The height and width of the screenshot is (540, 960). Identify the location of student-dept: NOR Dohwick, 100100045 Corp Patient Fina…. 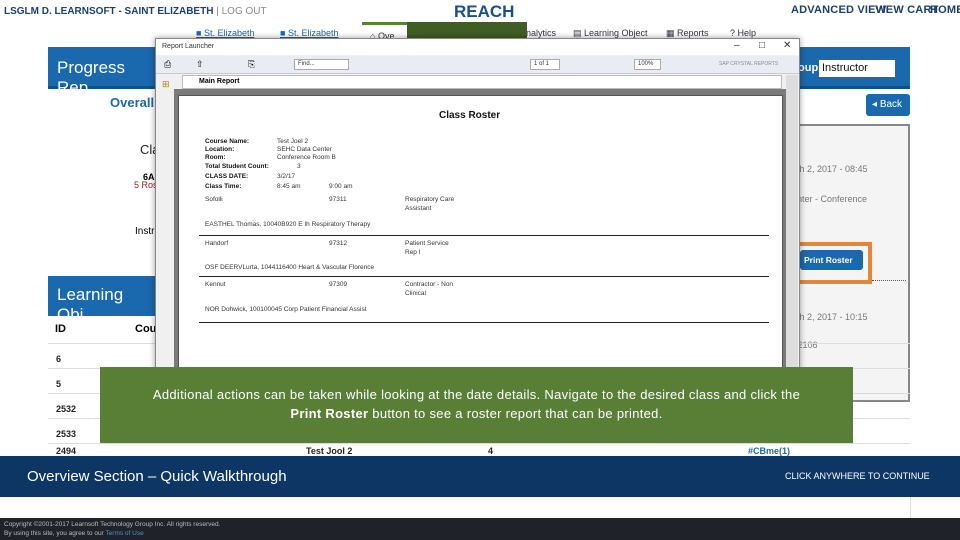
(286, 309).